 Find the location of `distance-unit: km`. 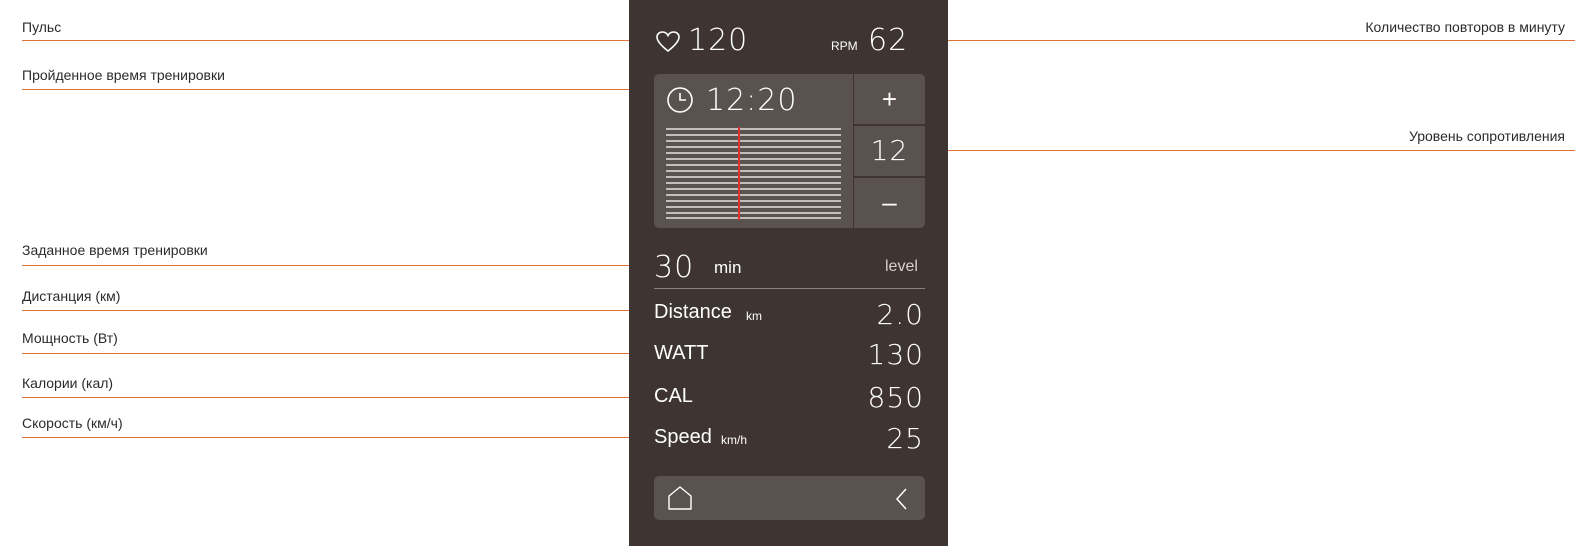

distance-unit: km is located at coordinates (754, 316).